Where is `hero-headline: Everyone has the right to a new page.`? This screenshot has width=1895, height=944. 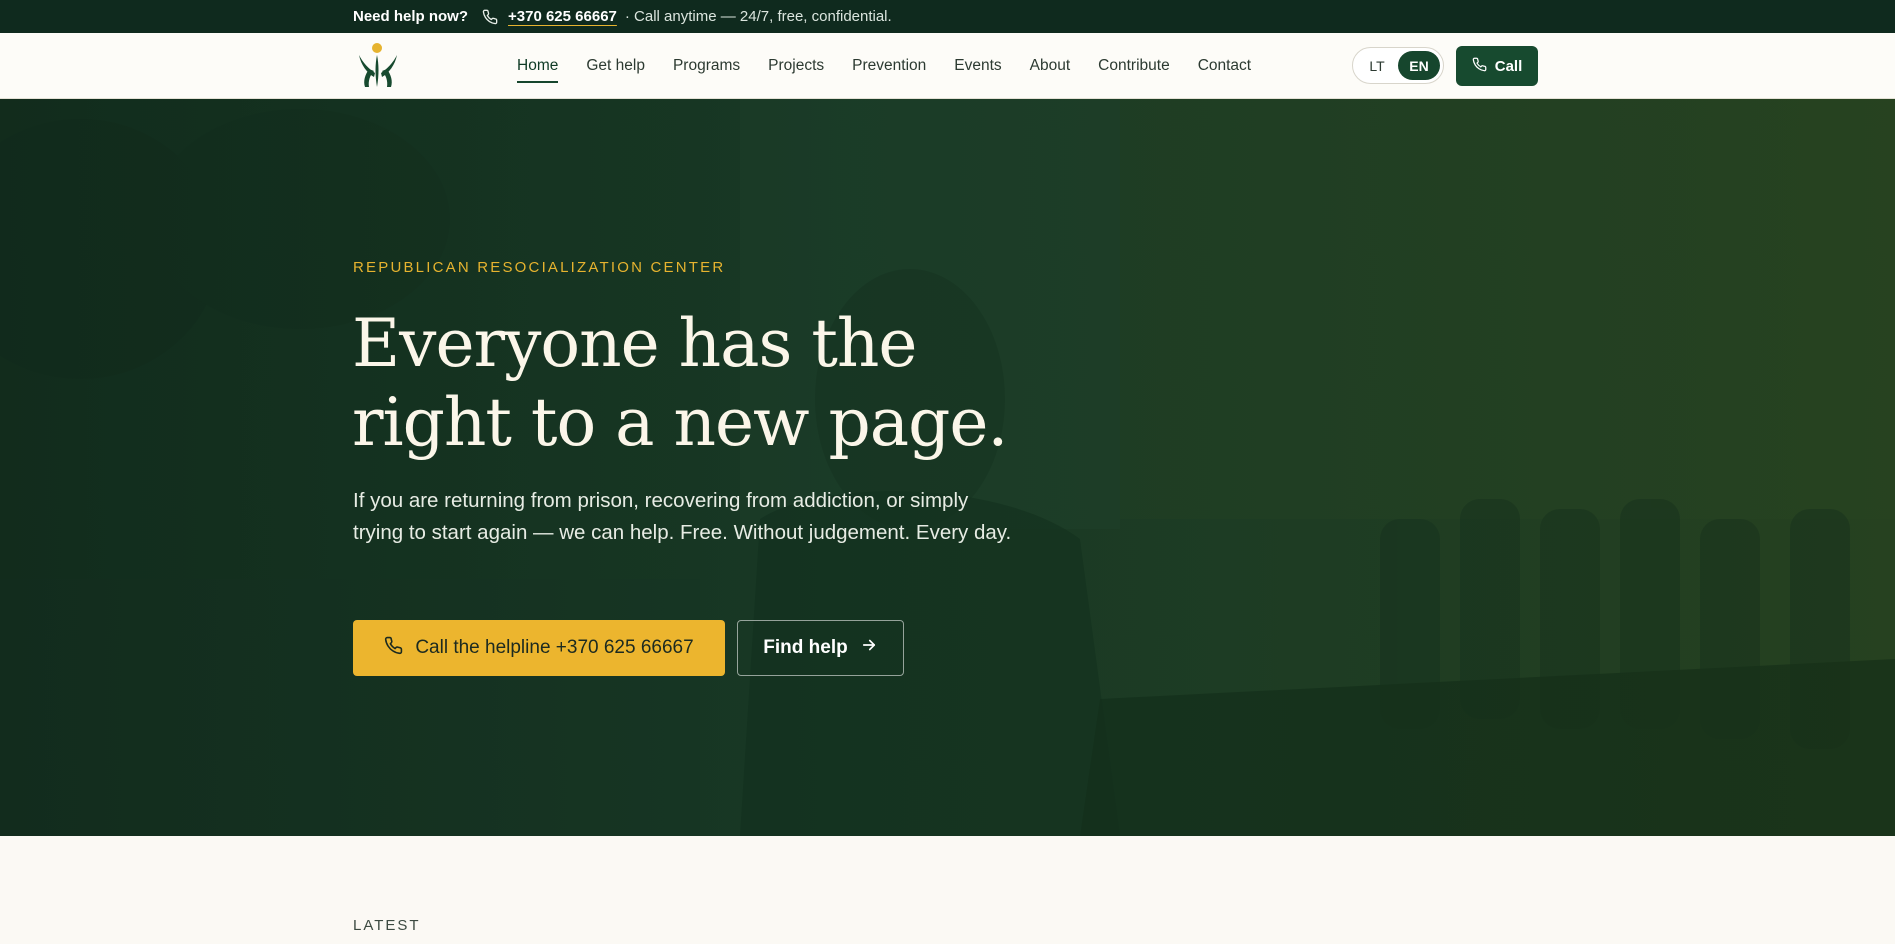 hero-headline: Everyone has the right to a new page. is located at coordinates (702, 383).